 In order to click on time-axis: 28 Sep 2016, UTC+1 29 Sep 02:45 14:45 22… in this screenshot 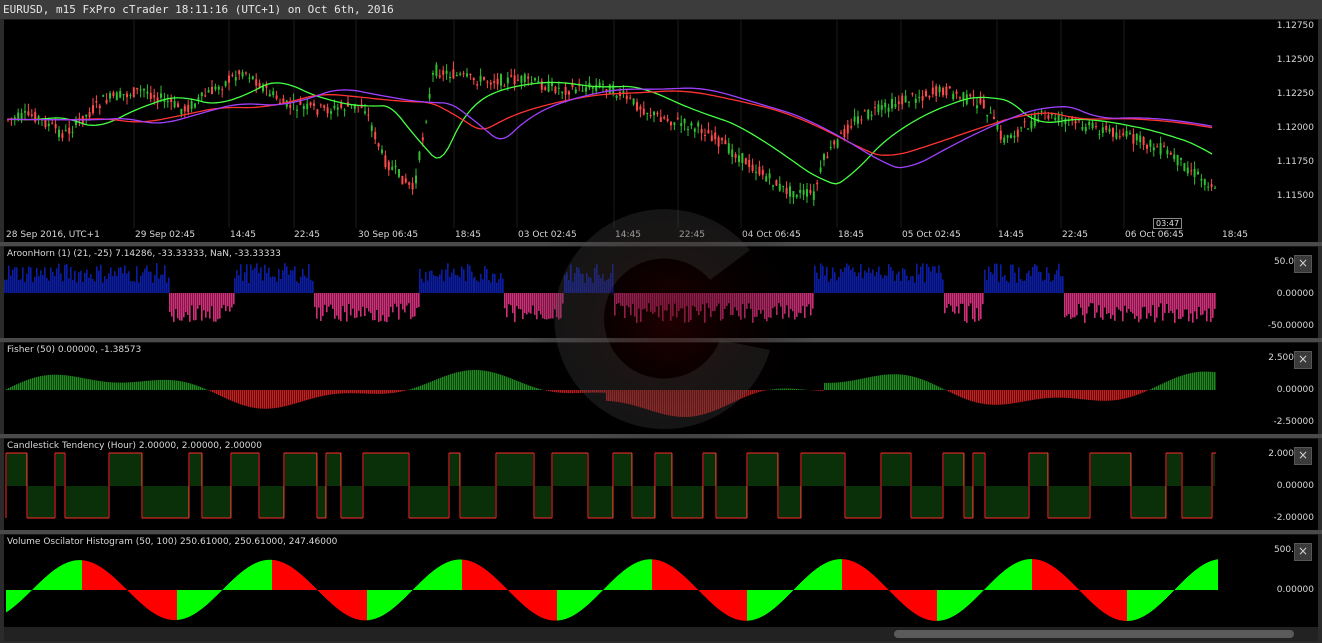, I will do `click(661, 235)`.